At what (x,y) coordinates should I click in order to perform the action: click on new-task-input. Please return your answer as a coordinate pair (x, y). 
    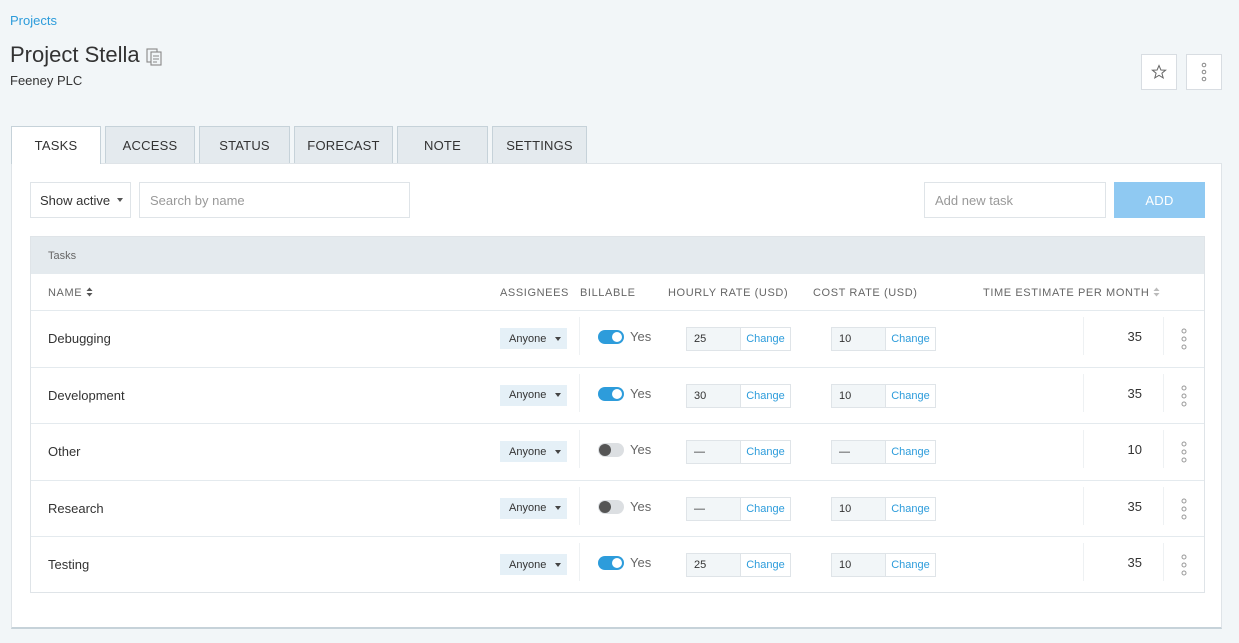
    Looking at the image, I should click on (1015, 200).